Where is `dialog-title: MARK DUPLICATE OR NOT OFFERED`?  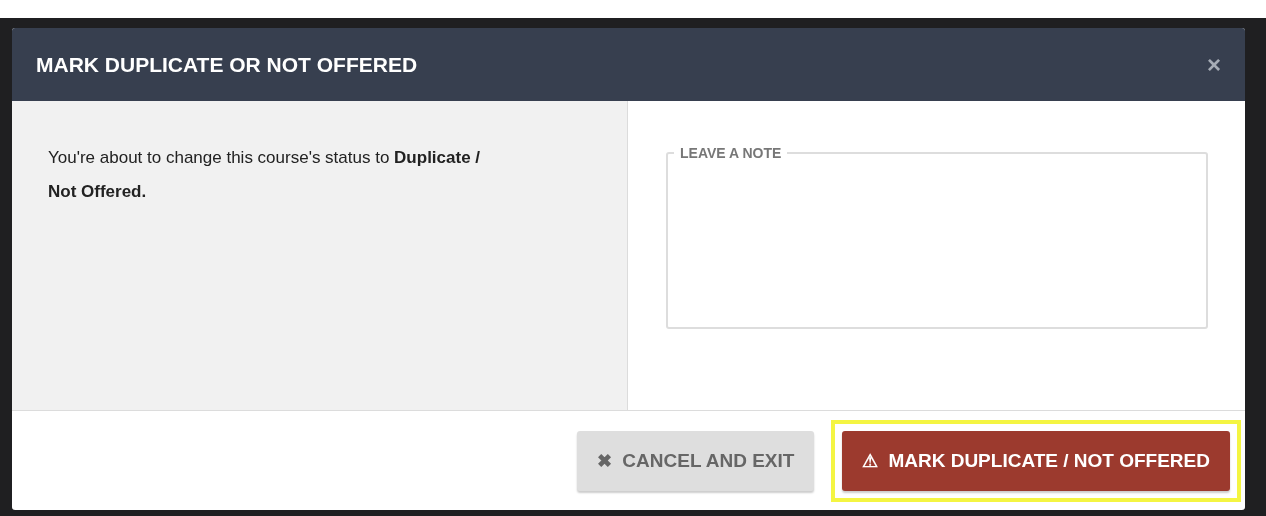 dialog-title: MARK DUPLICATE OR NOT OFFERED is located at coordinates (227, 64).